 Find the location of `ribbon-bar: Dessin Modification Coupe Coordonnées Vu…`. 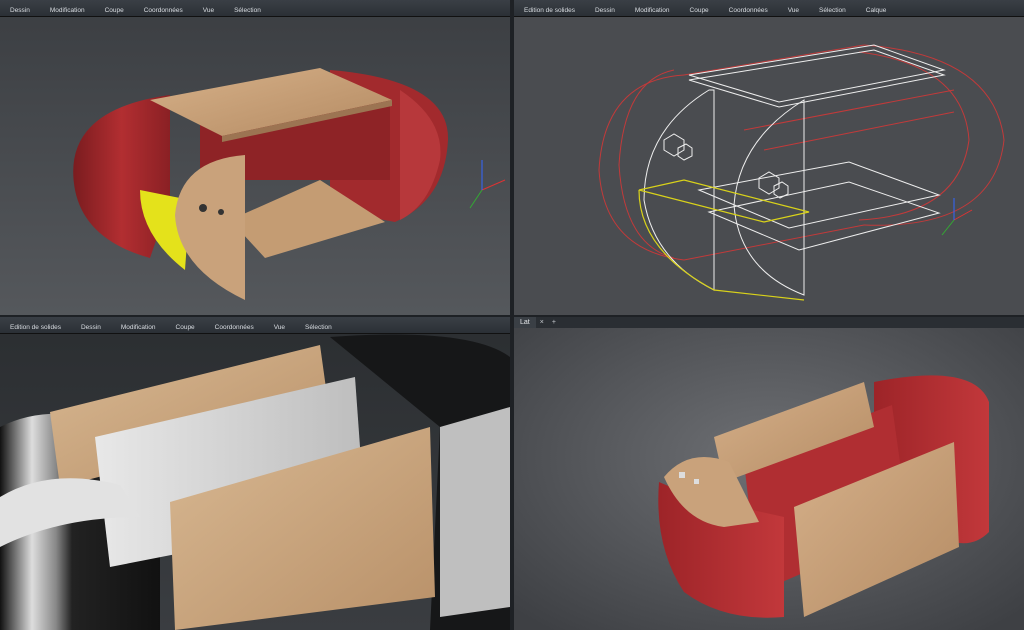

ribbon-bar: Dessin Modification Coupe Coordonnées Vu… is located at coordinates (255, 8).